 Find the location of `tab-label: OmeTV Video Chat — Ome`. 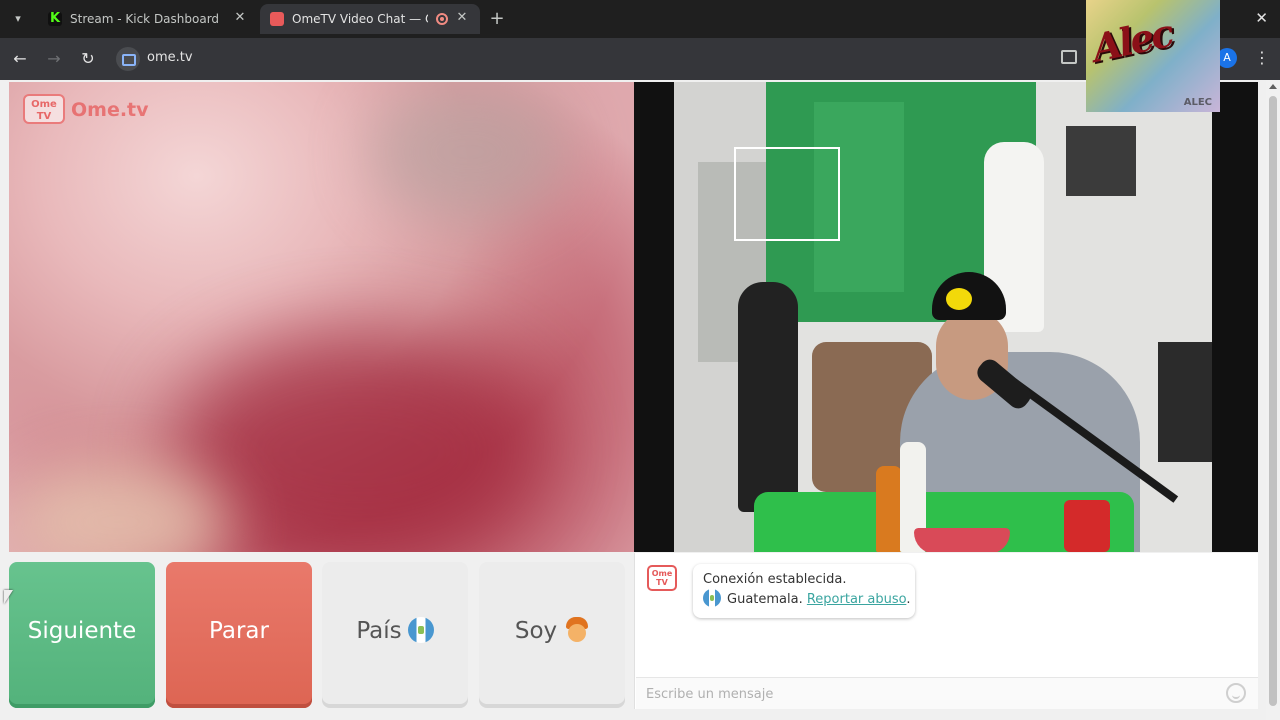

tab-label: OmeTV Video Chat — Ome is located at coordinates (360, 19).